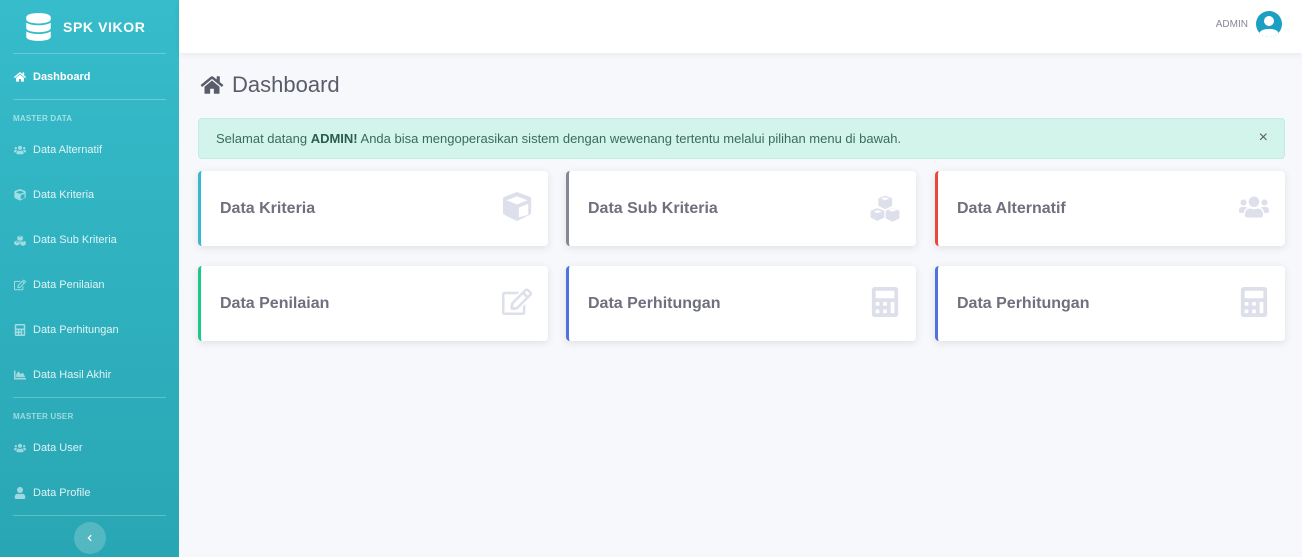 This screenshot has width=1302, height=557. Describe the element at coordinates (1231, 24) in the screenshot. I see `username: ADMIN` at that location.